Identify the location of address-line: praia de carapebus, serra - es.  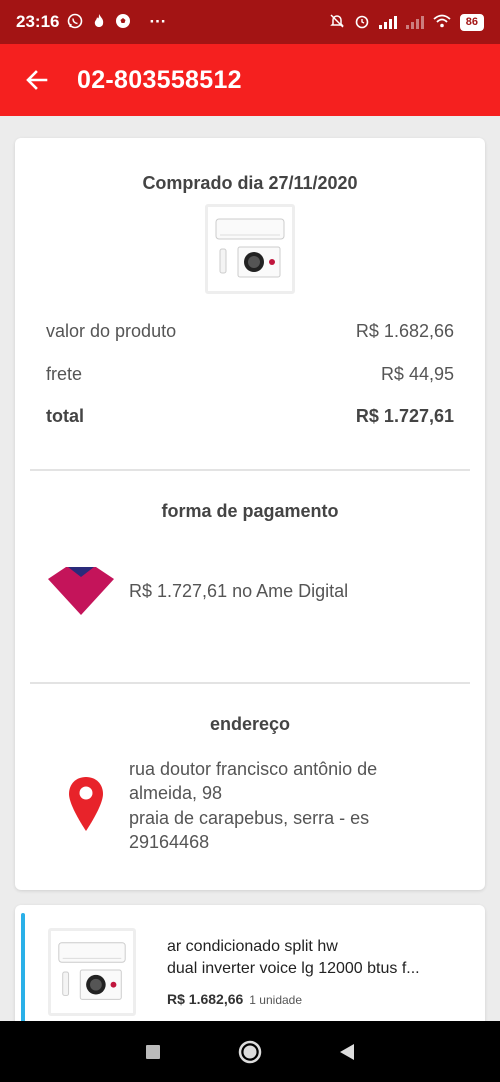
(249, 817).